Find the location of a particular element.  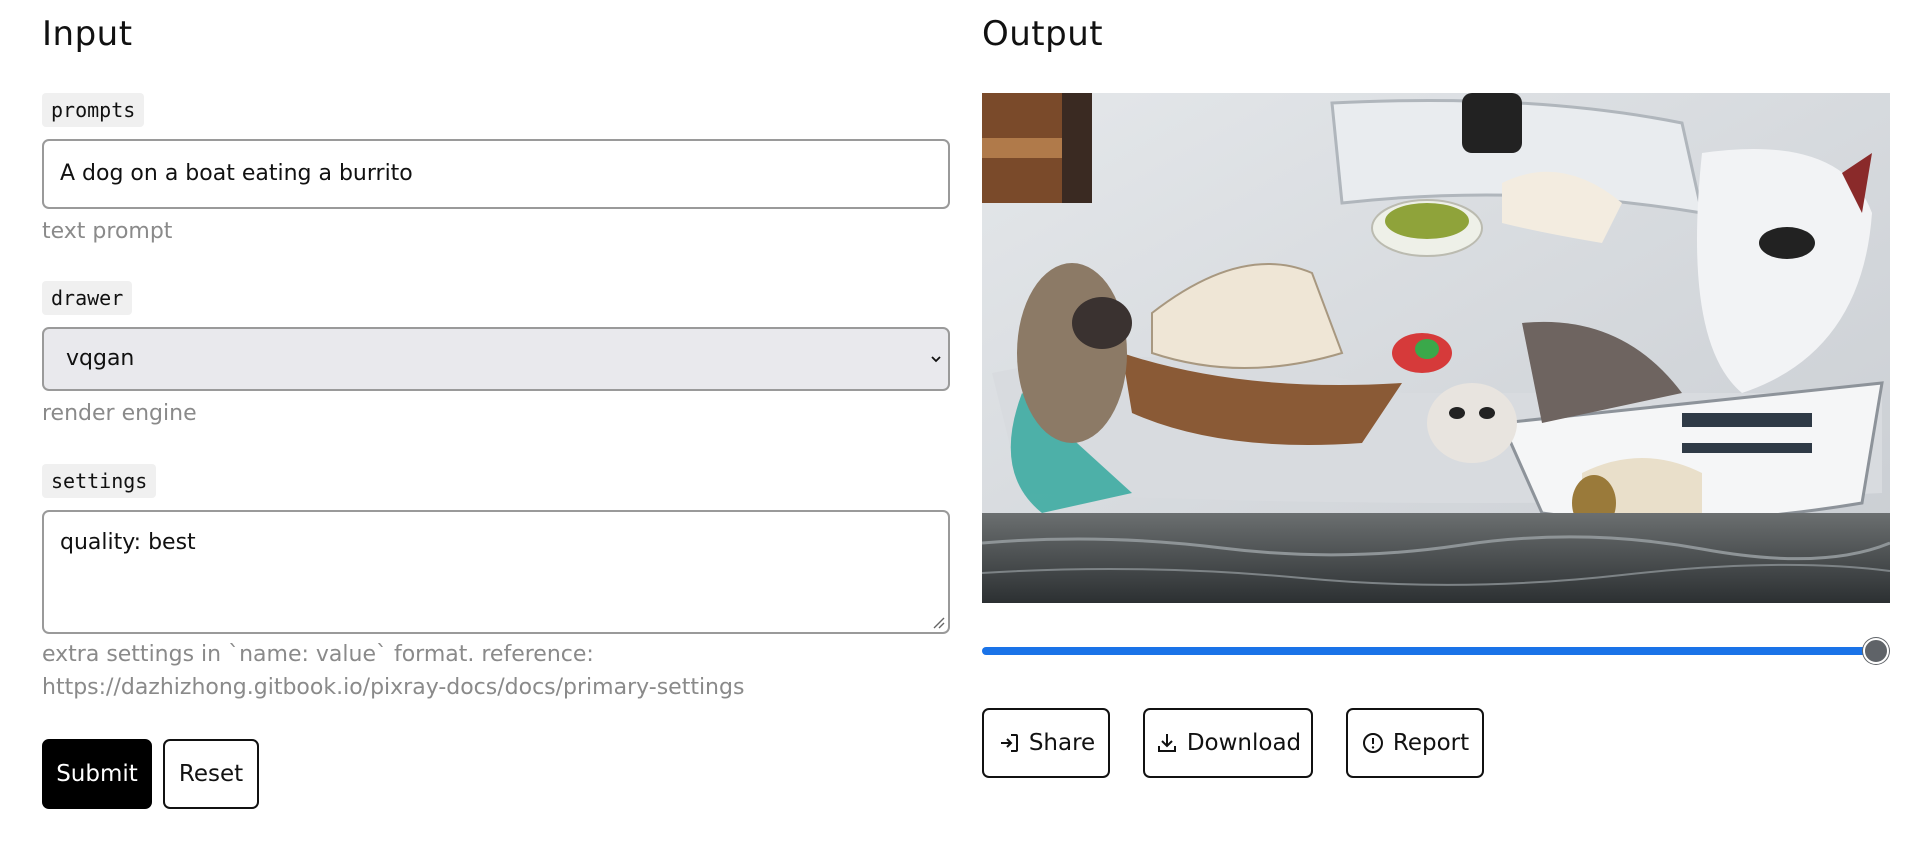

settings-label: settings is located at coordinates (99, 481).